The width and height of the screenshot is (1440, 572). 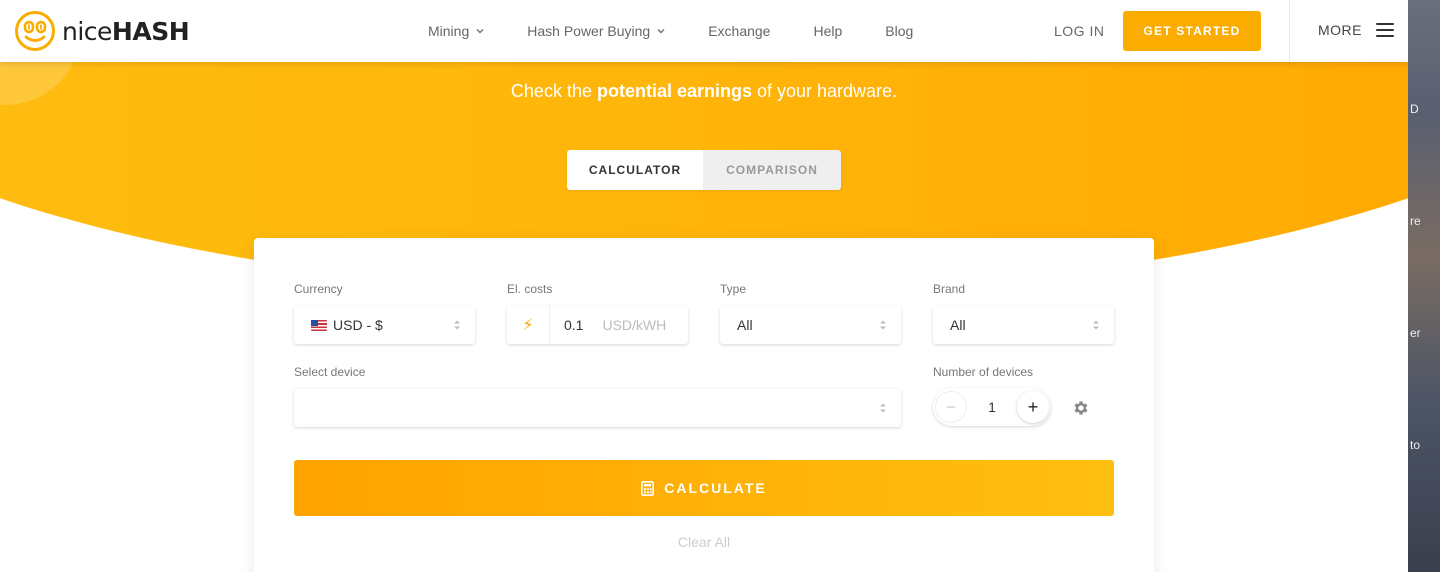 What do you see at coordinates (1081, 408) in the screenshot?
I see `gear-icon` at bounding box center [1081, 408].